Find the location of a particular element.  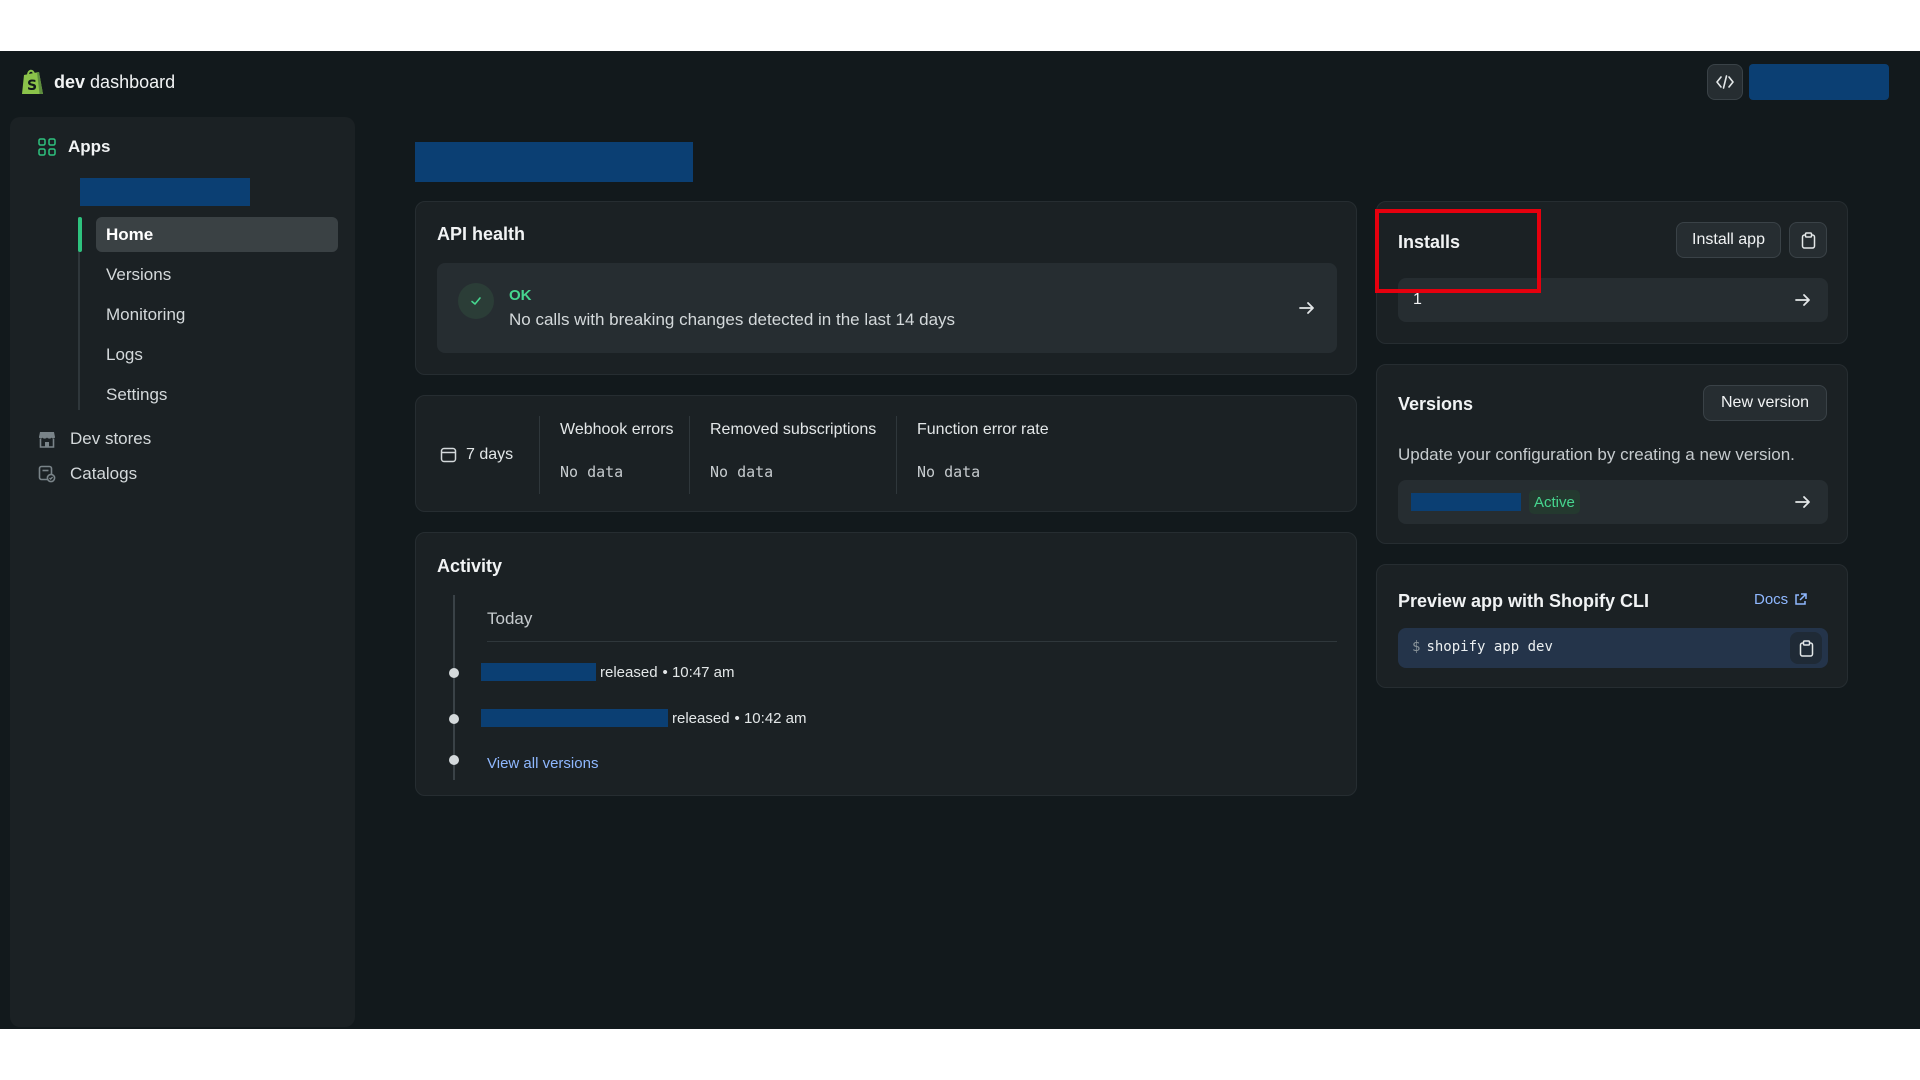

sidebar-item-dev-stores-label: Dev stores is located at coordinates (111, 438).